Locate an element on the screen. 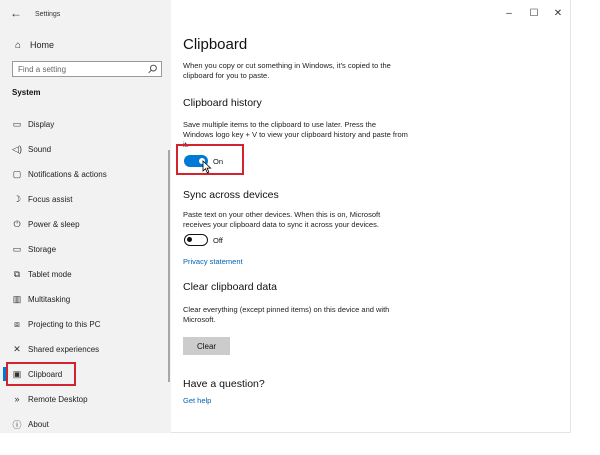 This screenshot has width=600, height=455. sidebar-scrollbar is located at coordinates (169, 266).